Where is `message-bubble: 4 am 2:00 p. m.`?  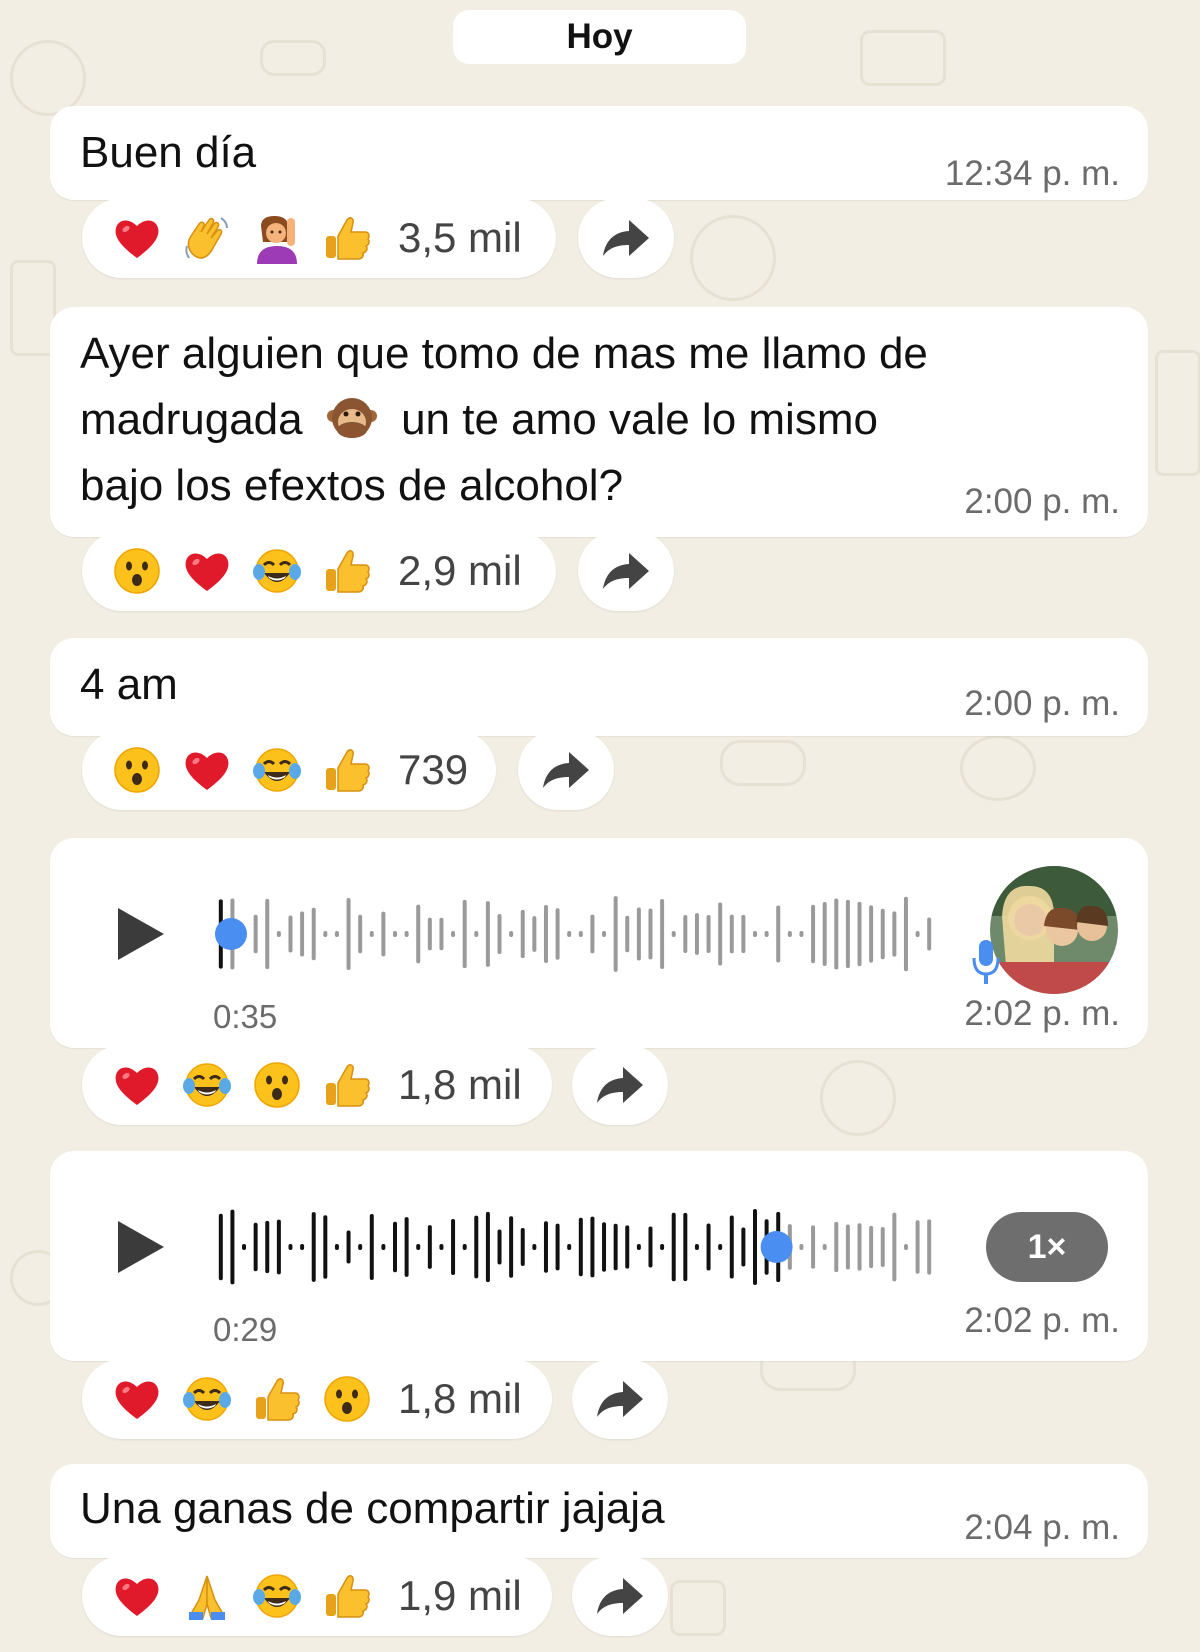
message-bubble: 4 am 2:00 p. m. is located at coordinates (599, 687).